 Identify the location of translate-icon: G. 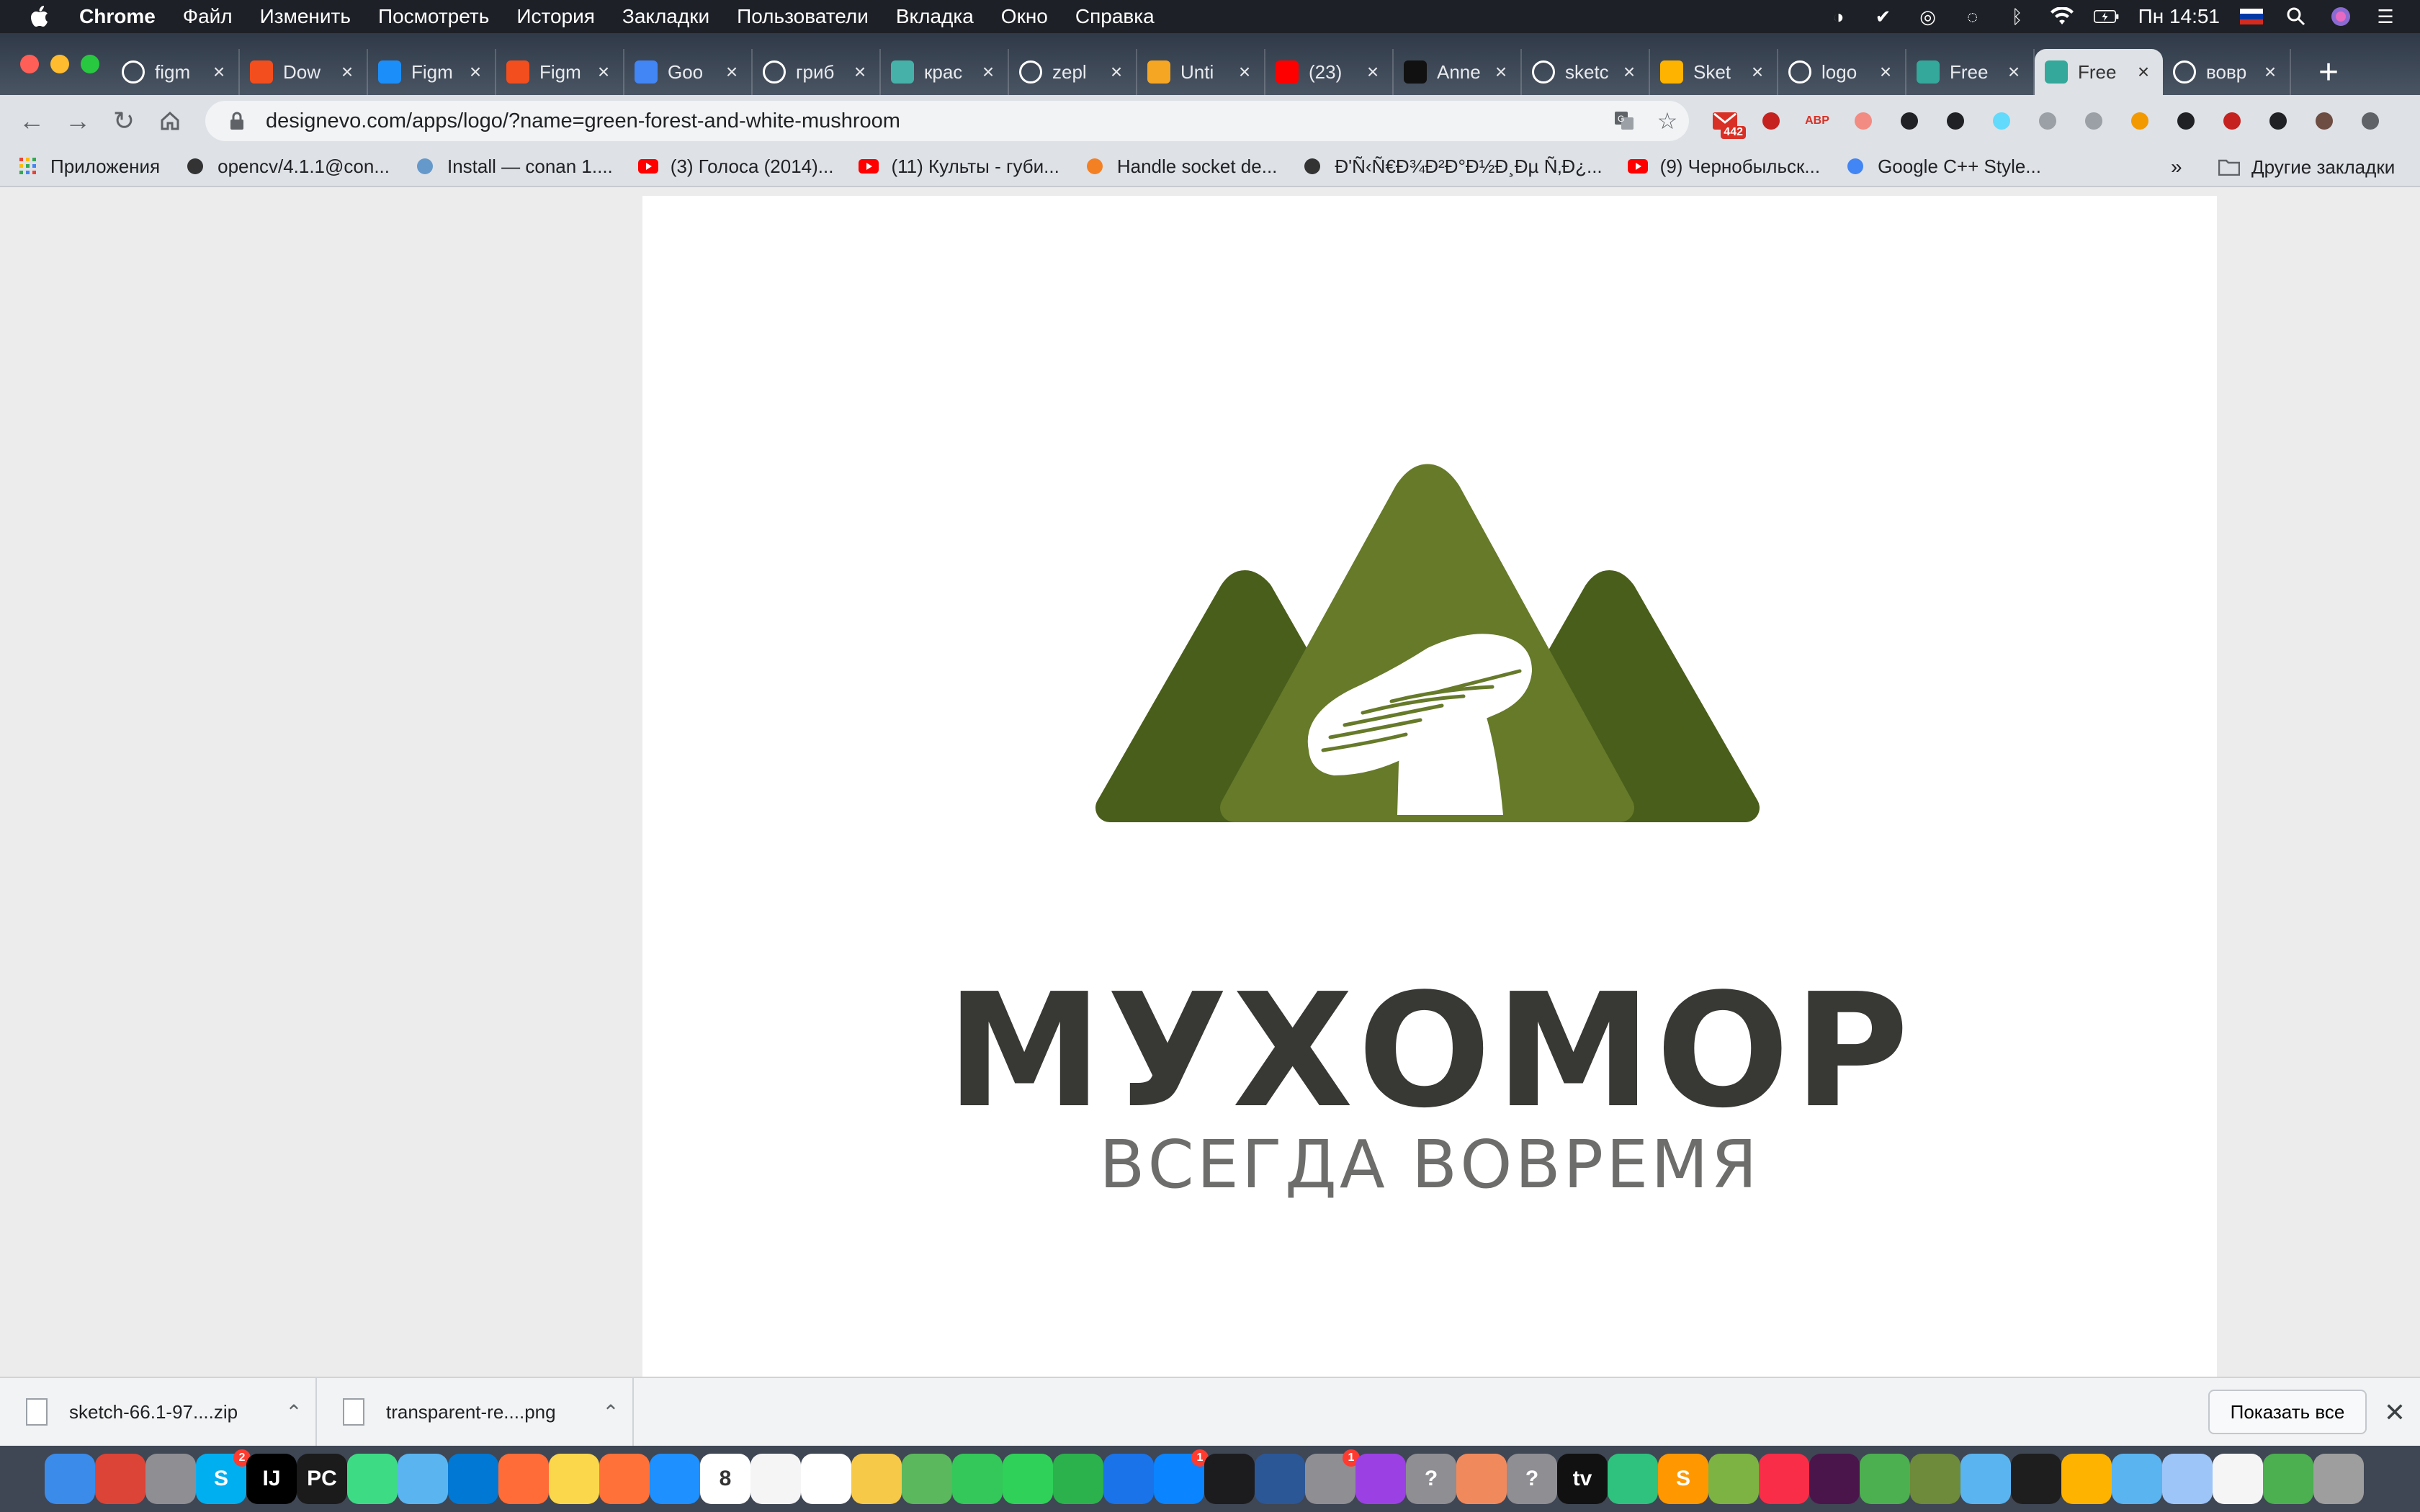
(1624, 121).